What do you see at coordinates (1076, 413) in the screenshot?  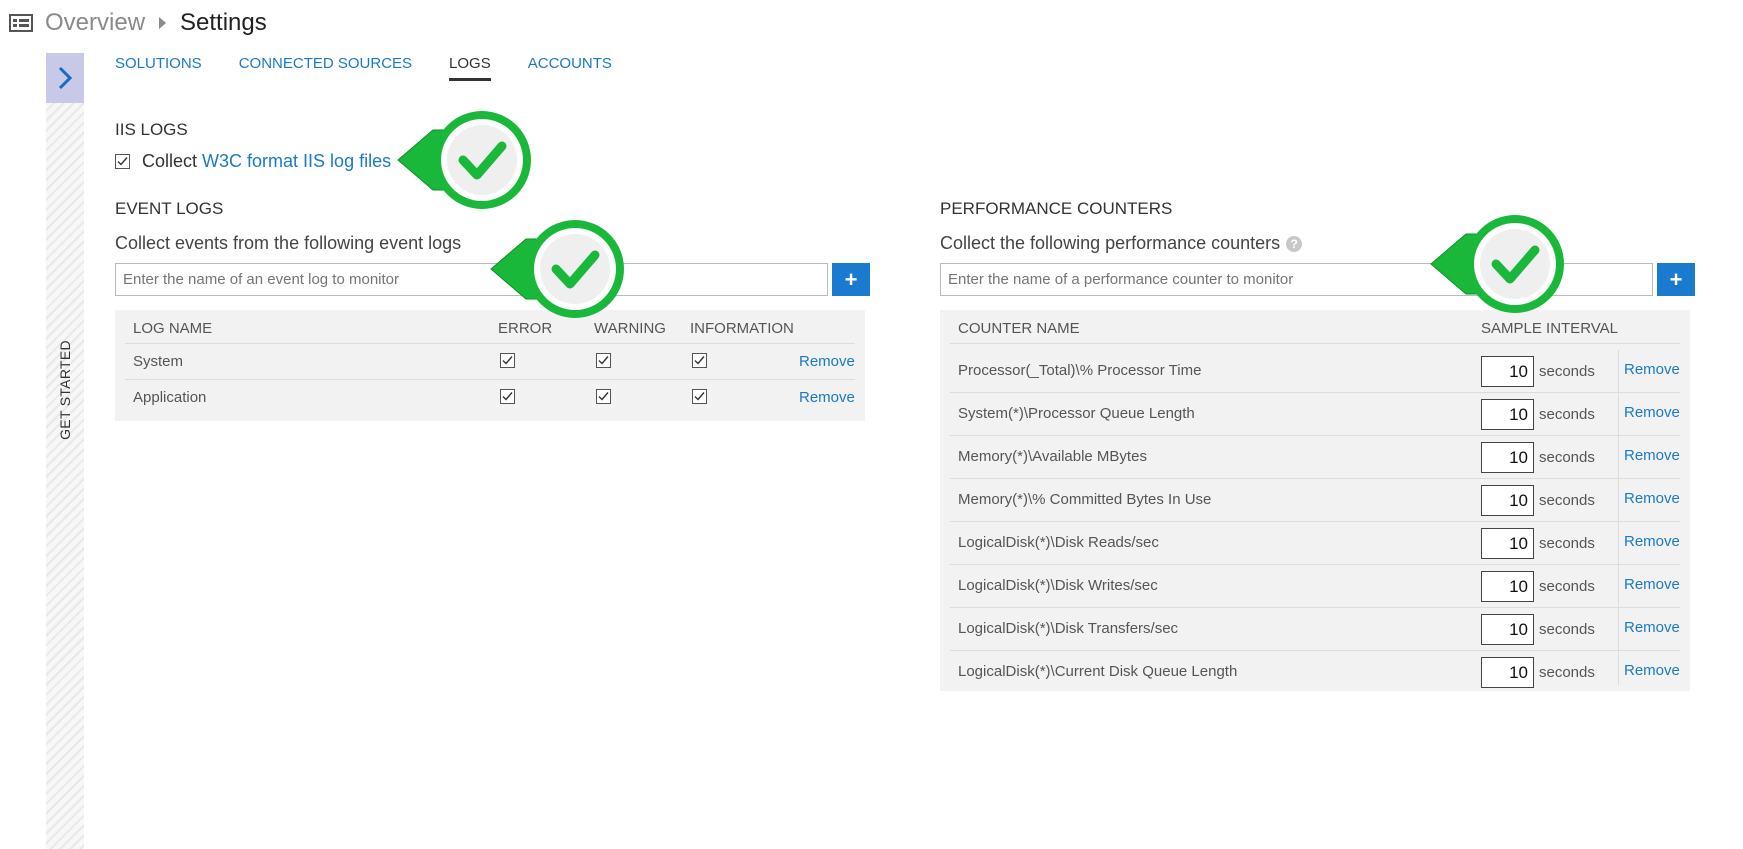 I see `counter-name: System(*)\Processor Queue Length` at bounding box center [1076, 413].